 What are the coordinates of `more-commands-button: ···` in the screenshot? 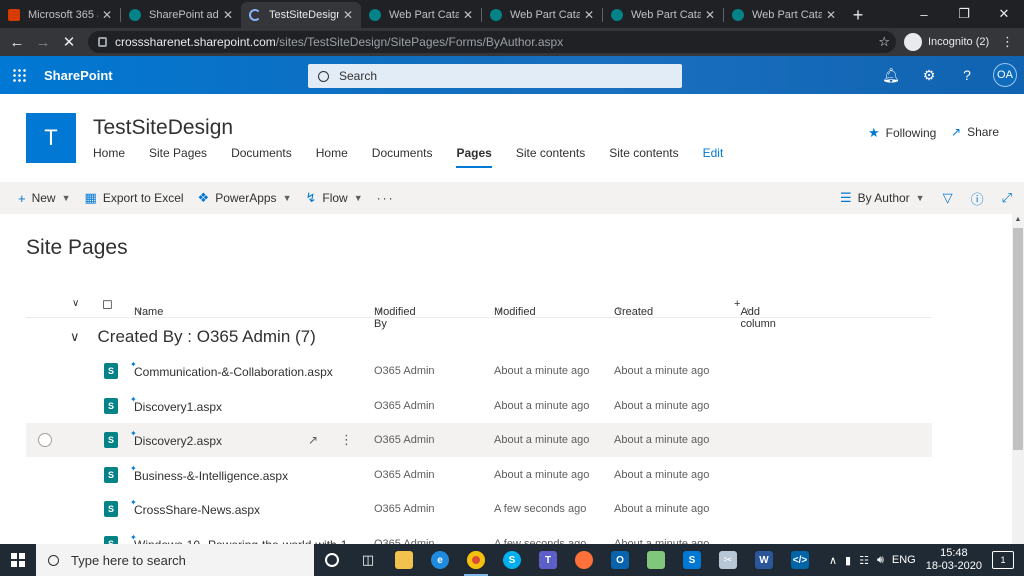 It's located at (386, 198).